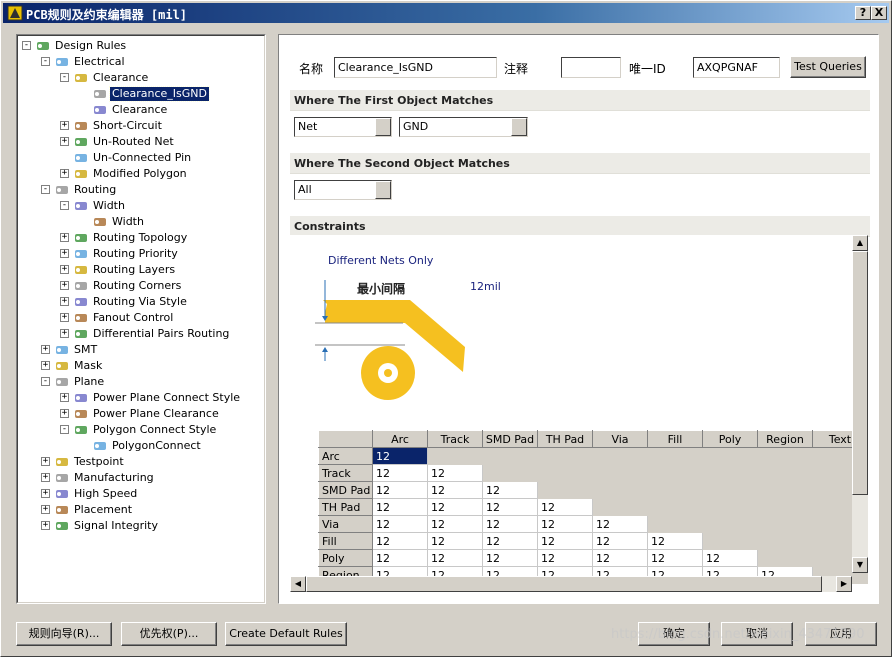  Describe the element at coordinates (141, 174) in the screenshot. I see `tree-node: + Modified Polygon` at that location.